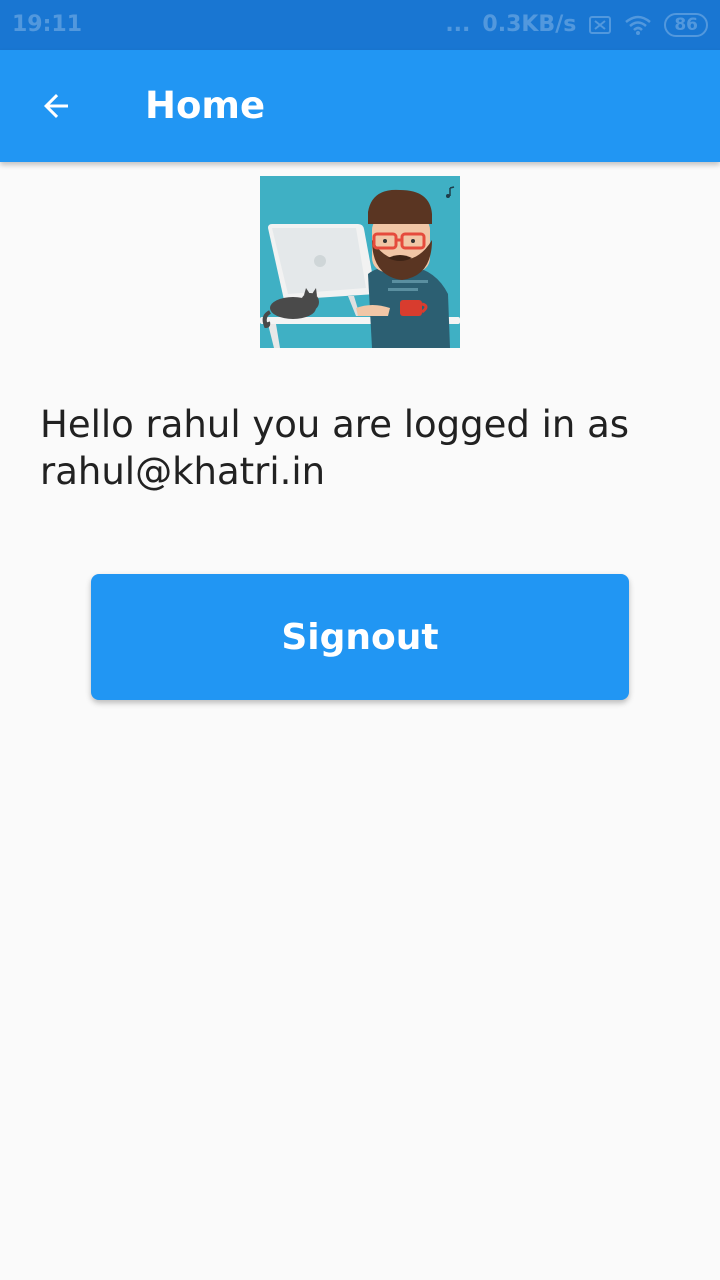 Image resolution: width=720 pixels, height=1280 pixels. I want to click on page-title: Home, so click(205, 105).